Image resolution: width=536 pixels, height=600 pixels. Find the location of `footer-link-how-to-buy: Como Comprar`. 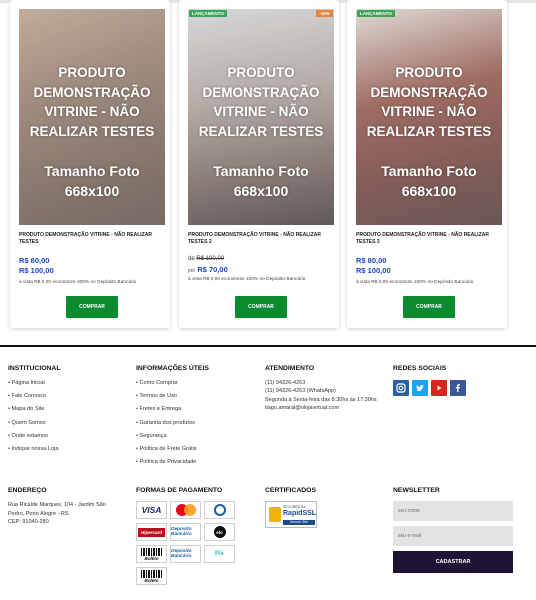

footer-link-how-to-buy: Como Comprar is located at coordinates (166, 383).